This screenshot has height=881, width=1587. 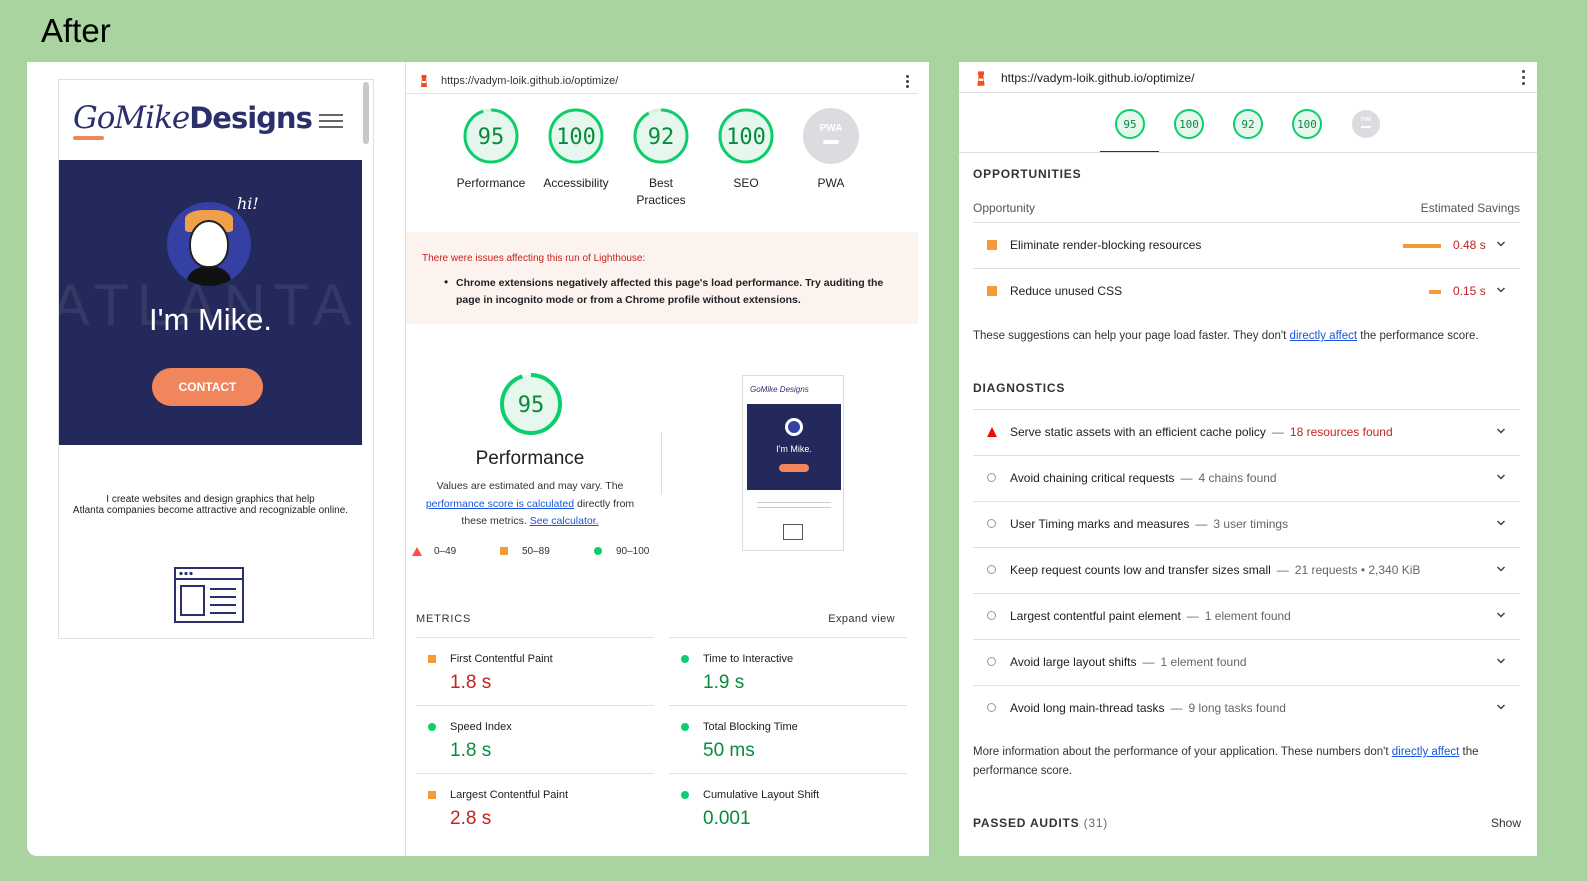 What do you see at coordinates (471, 818) in the screenshot?
I see `metric-value: 2.8 s` at bounding box center [471, 818].